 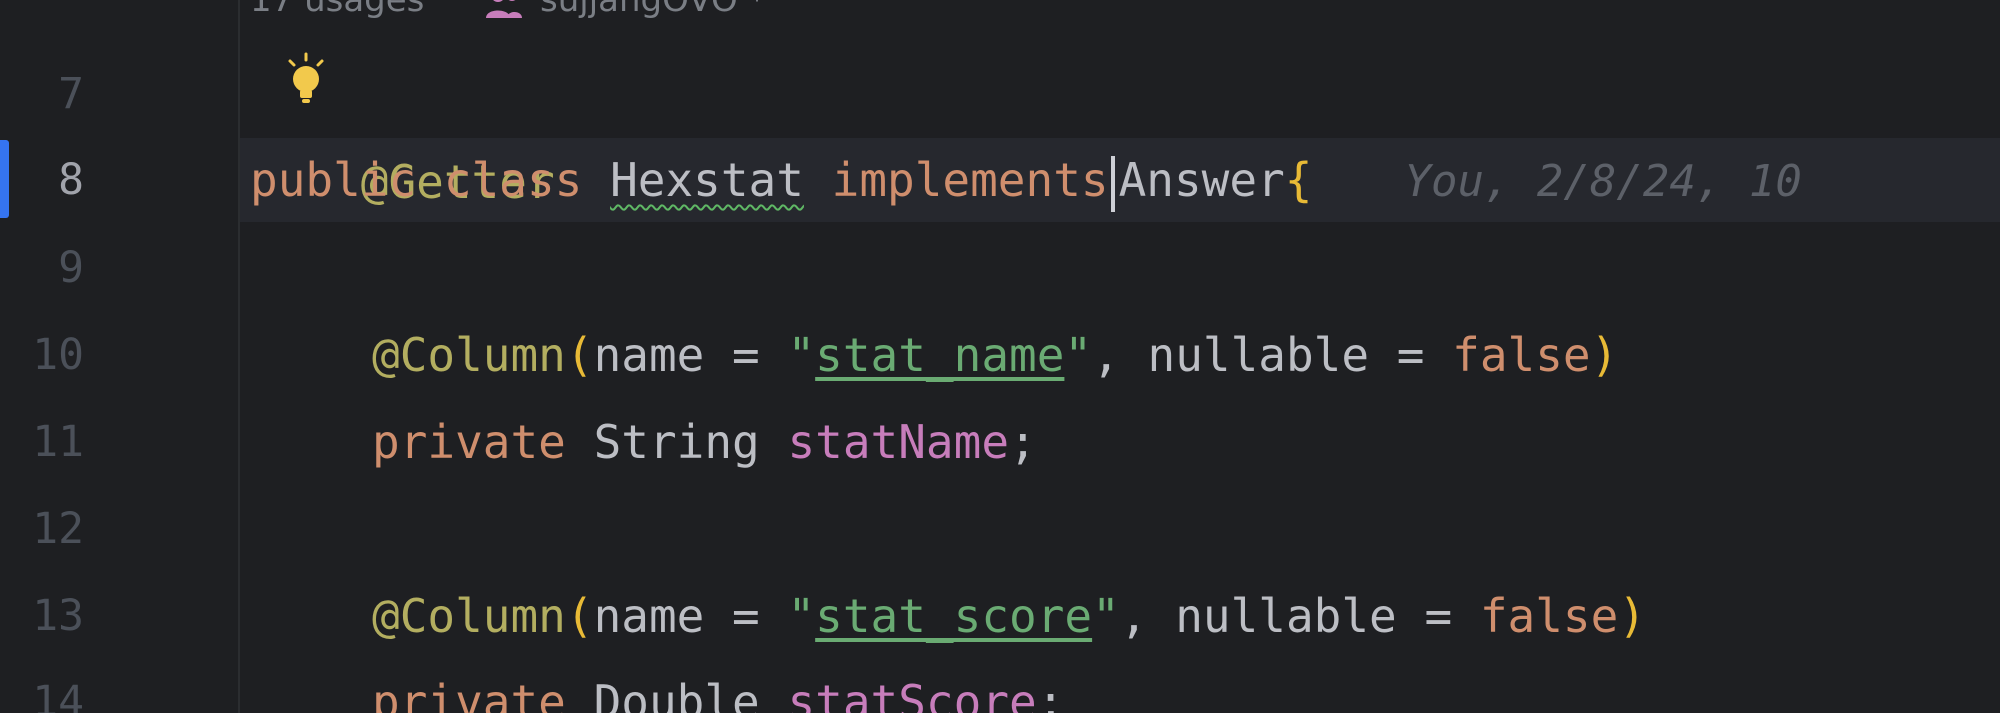 What do you see at coordinates (42, 94) in the screenshot?
I see `line-number: 7` at bounding box center [42, 94].